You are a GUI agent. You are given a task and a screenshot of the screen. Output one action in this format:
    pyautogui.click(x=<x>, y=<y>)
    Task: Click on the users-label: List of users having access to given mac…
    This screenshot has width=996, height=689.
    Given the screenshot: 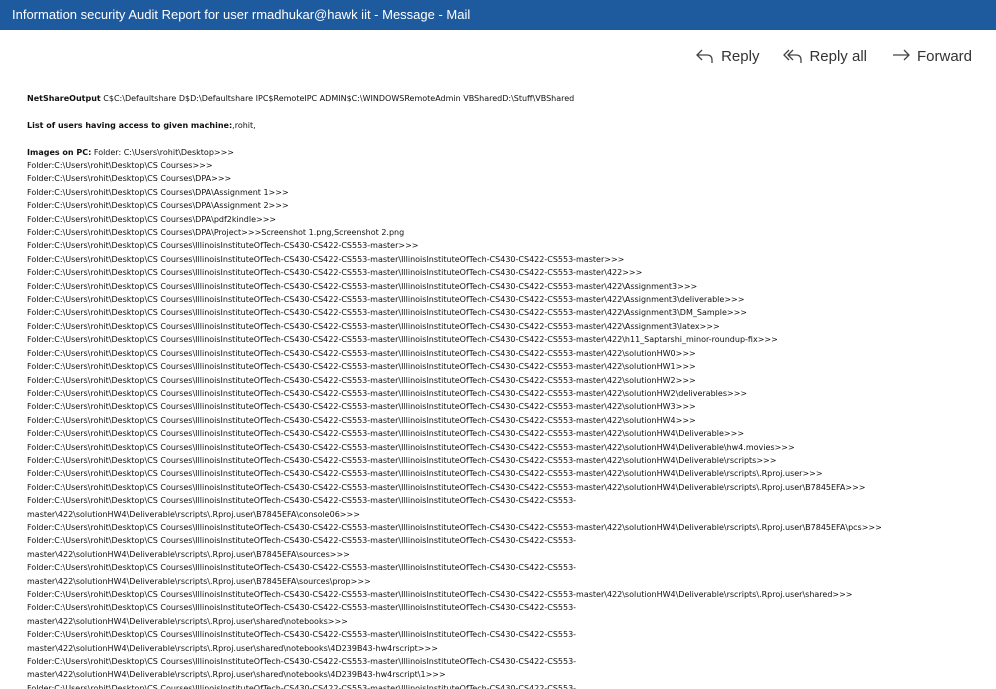 What is the action you would take?
    pyautogui.click(x=130, y=125)
    